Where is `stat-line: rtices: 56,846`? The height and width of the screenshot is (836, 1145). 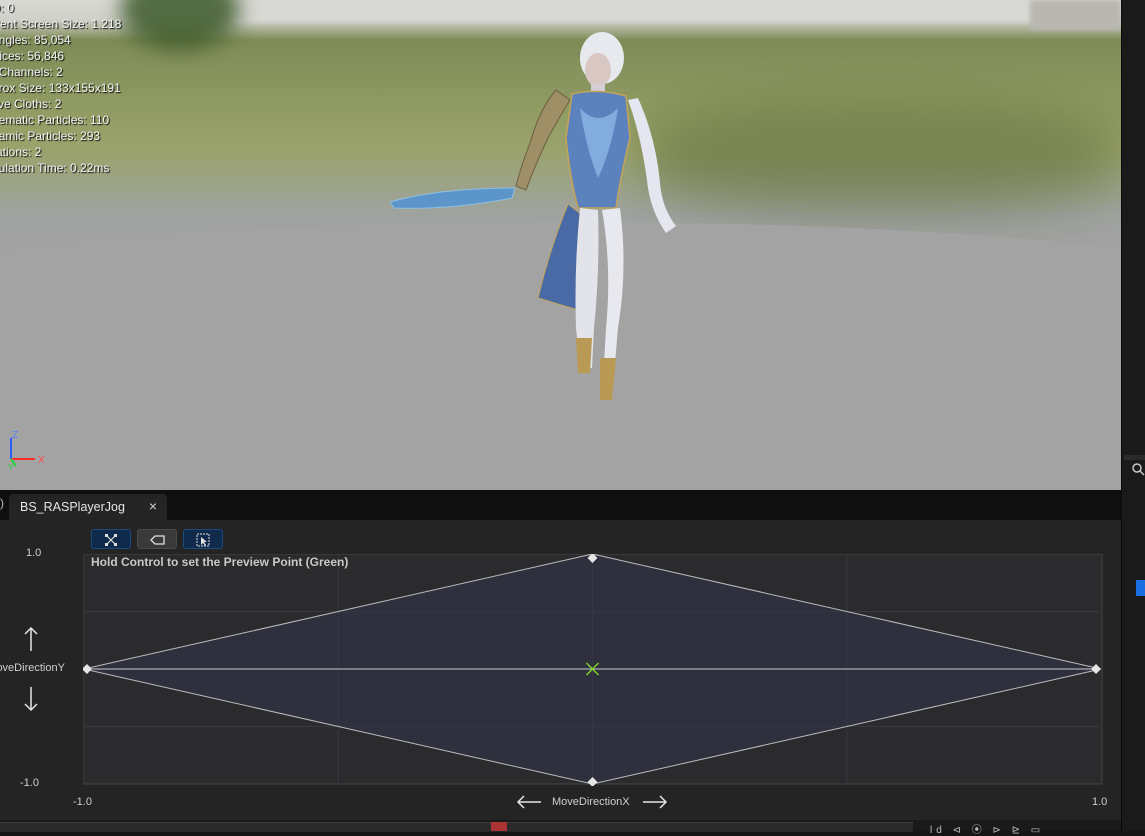 stat-line: rtices: 56,846 is located at coordinates (32, 56).